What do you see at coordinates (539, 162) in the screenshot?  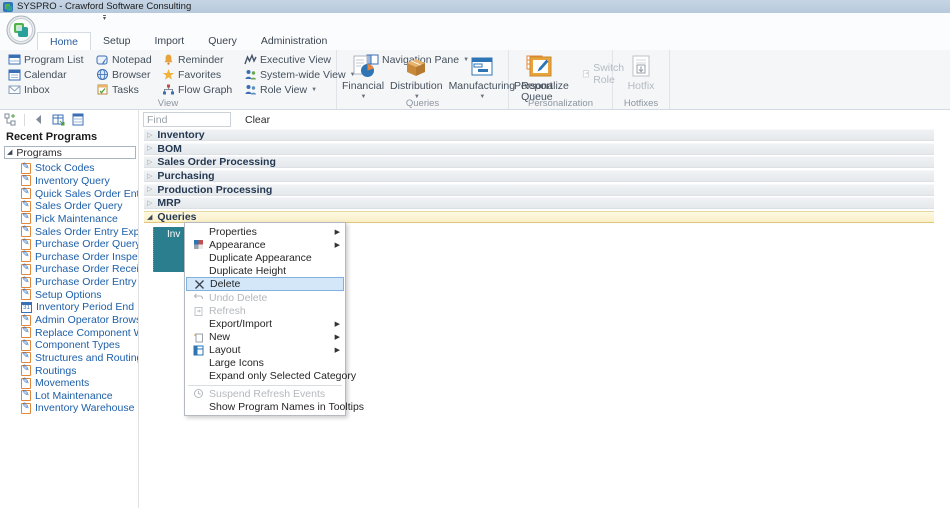 I see `category-sales-order-processing: ▷ Sales Order Processing` at bounding box center [539, 162].